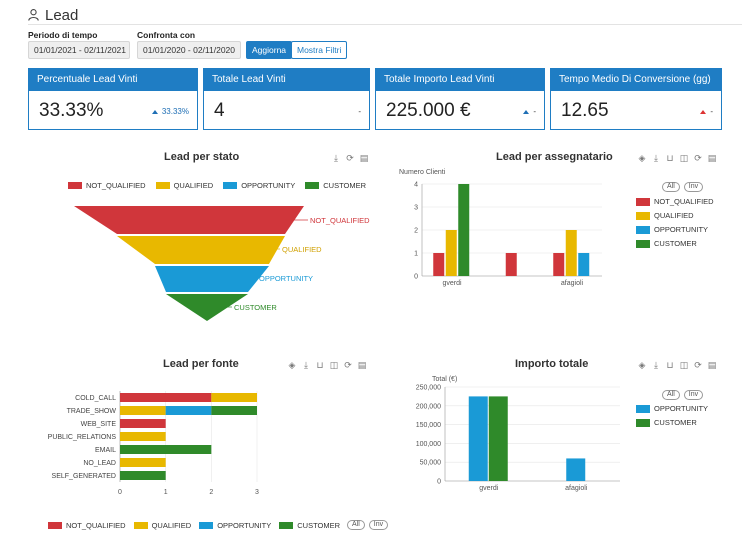 The width and height of the screenshot is (742, 533). I want to click on y-tick-label: 1, so click(416, 254).